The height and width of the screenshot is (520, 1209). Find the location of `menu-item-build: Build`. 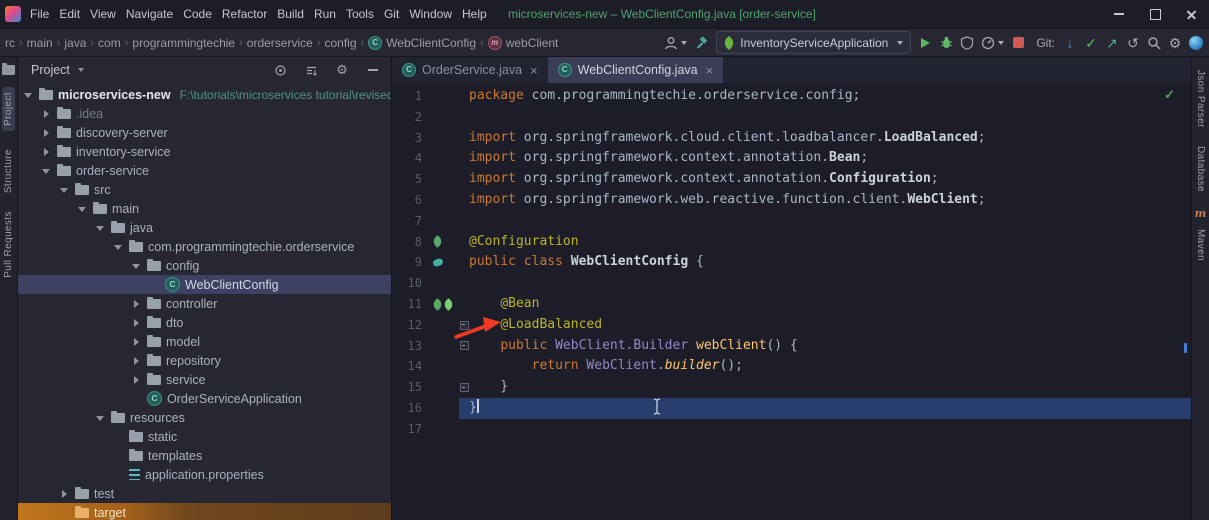

menu-item-build: Build is located at coordinates (290, 14).